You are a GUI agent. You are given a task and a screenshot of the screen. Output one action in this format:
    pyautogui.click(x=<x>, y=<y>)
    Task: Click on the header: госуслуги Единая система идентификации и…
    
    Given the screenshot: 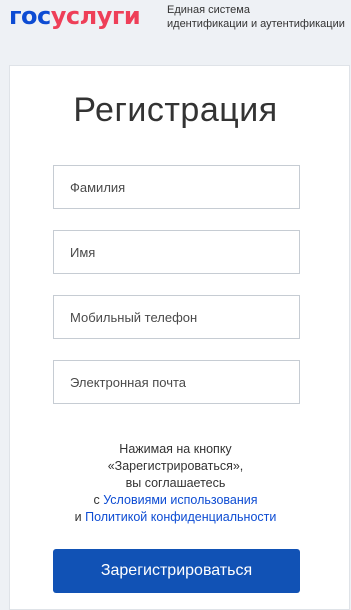 What is the action you would take?
    pyautogui.click(x=175, y=30)
    